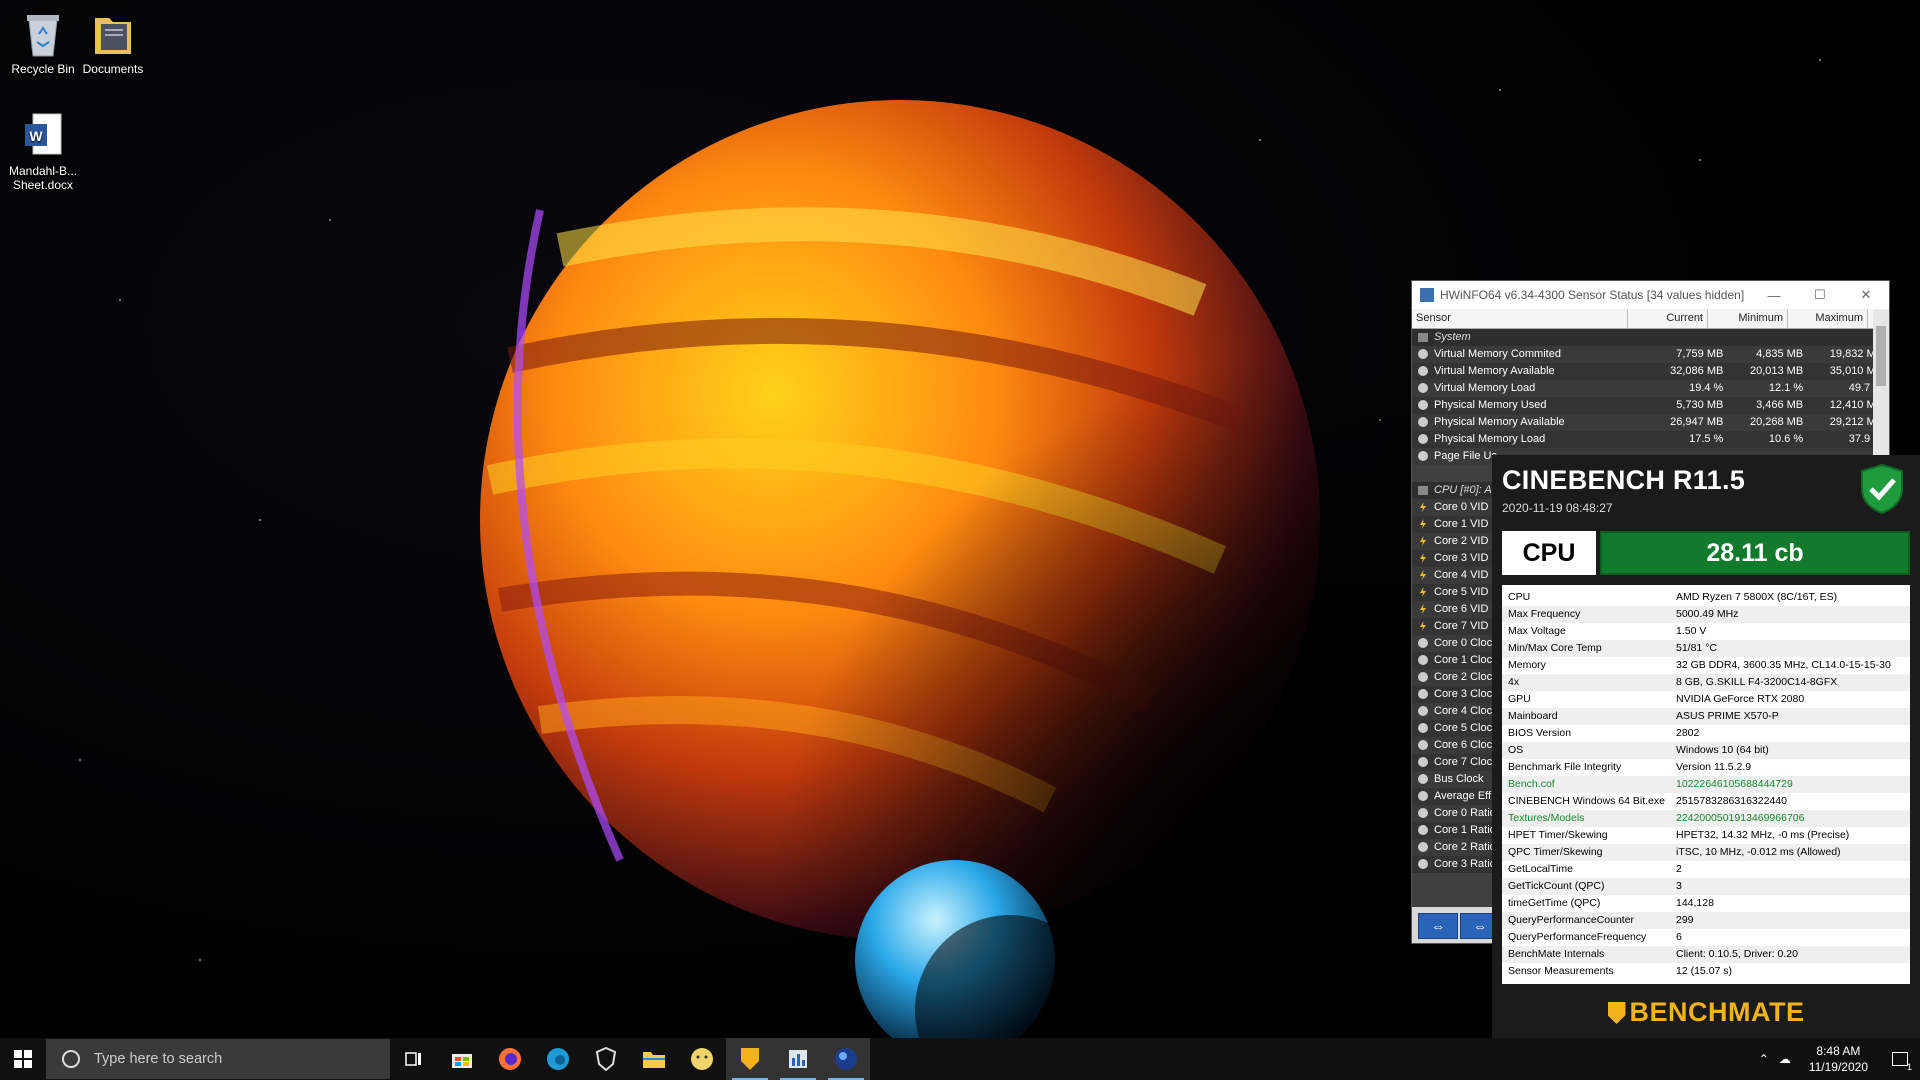  What do you see at coordinates (1748, 319) in the screenshot?
I see `column-header-minimum: Minimum` at bounding box center [1748, 319].